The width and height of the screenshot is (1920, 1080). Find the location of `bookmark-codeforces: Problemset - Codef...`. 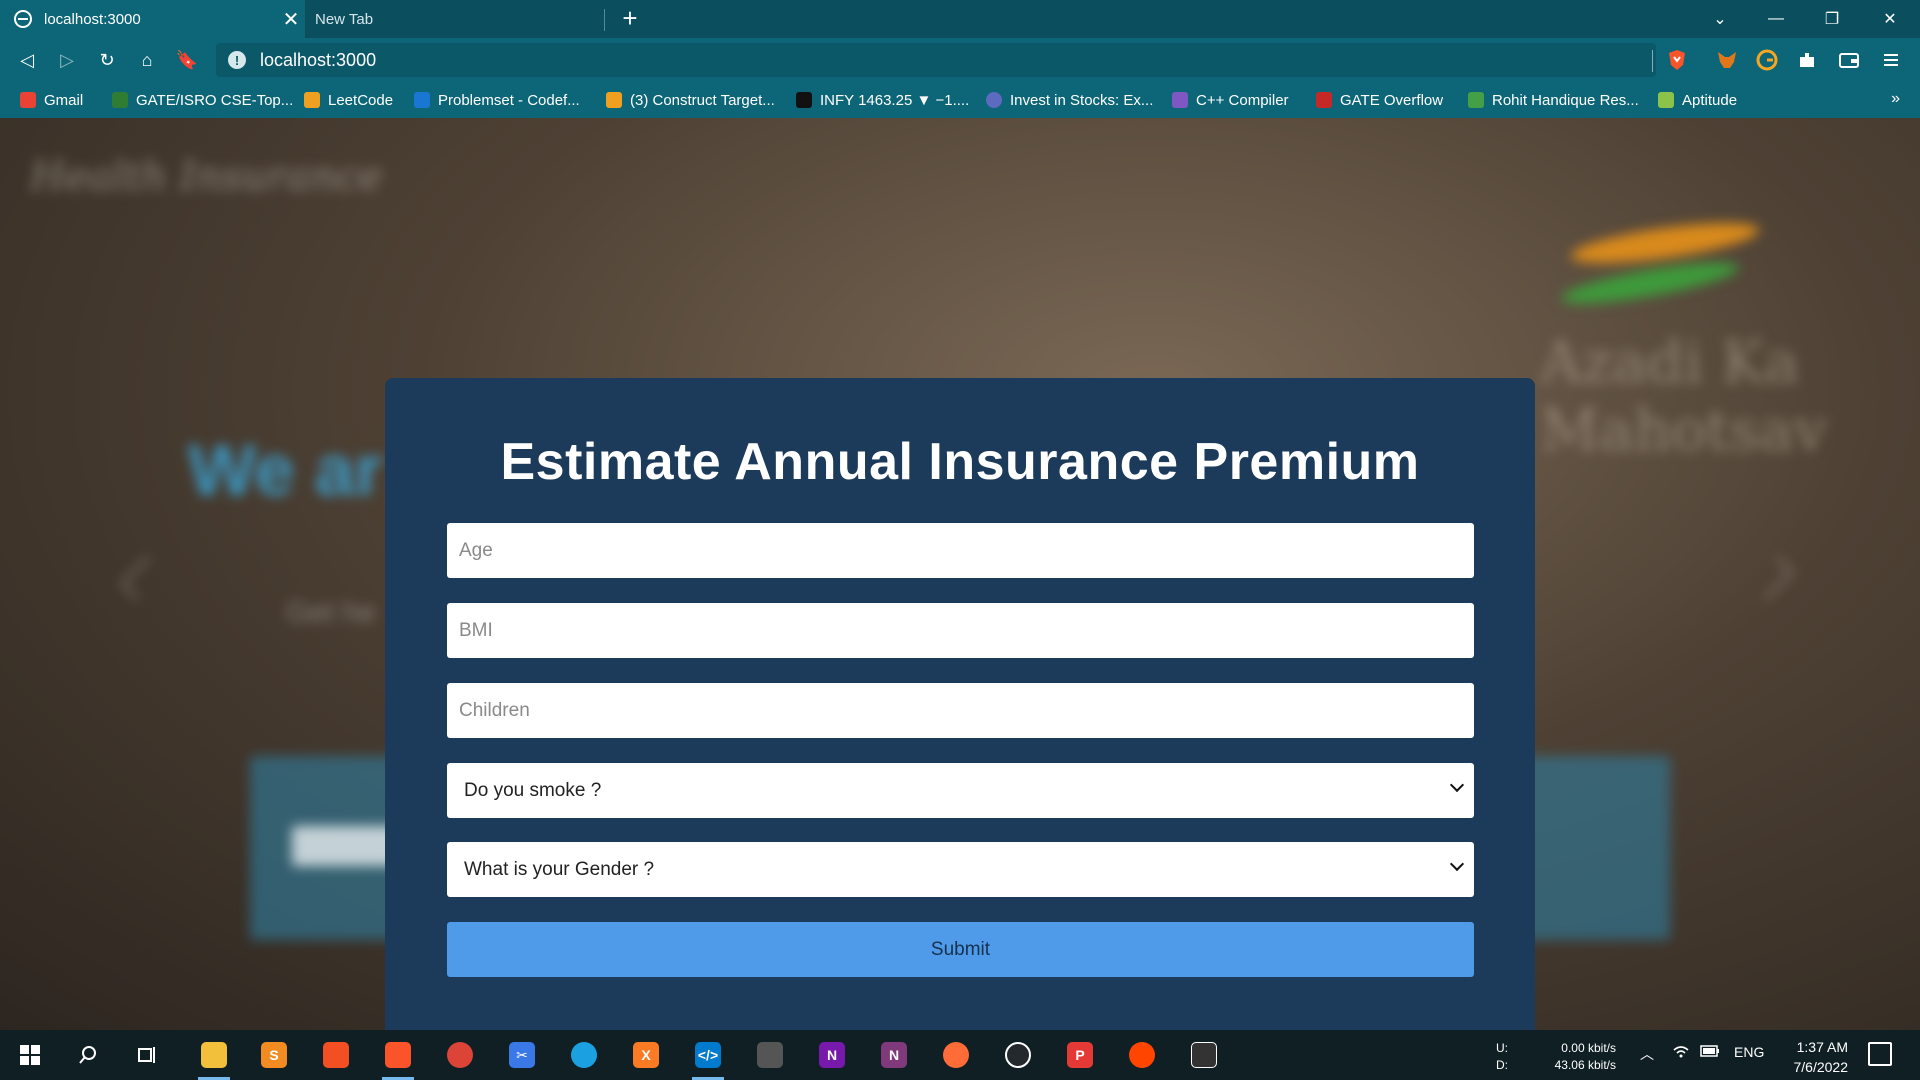

bookmark-codeforces: Problemset - Codef... is located at coordinates (497, 100).